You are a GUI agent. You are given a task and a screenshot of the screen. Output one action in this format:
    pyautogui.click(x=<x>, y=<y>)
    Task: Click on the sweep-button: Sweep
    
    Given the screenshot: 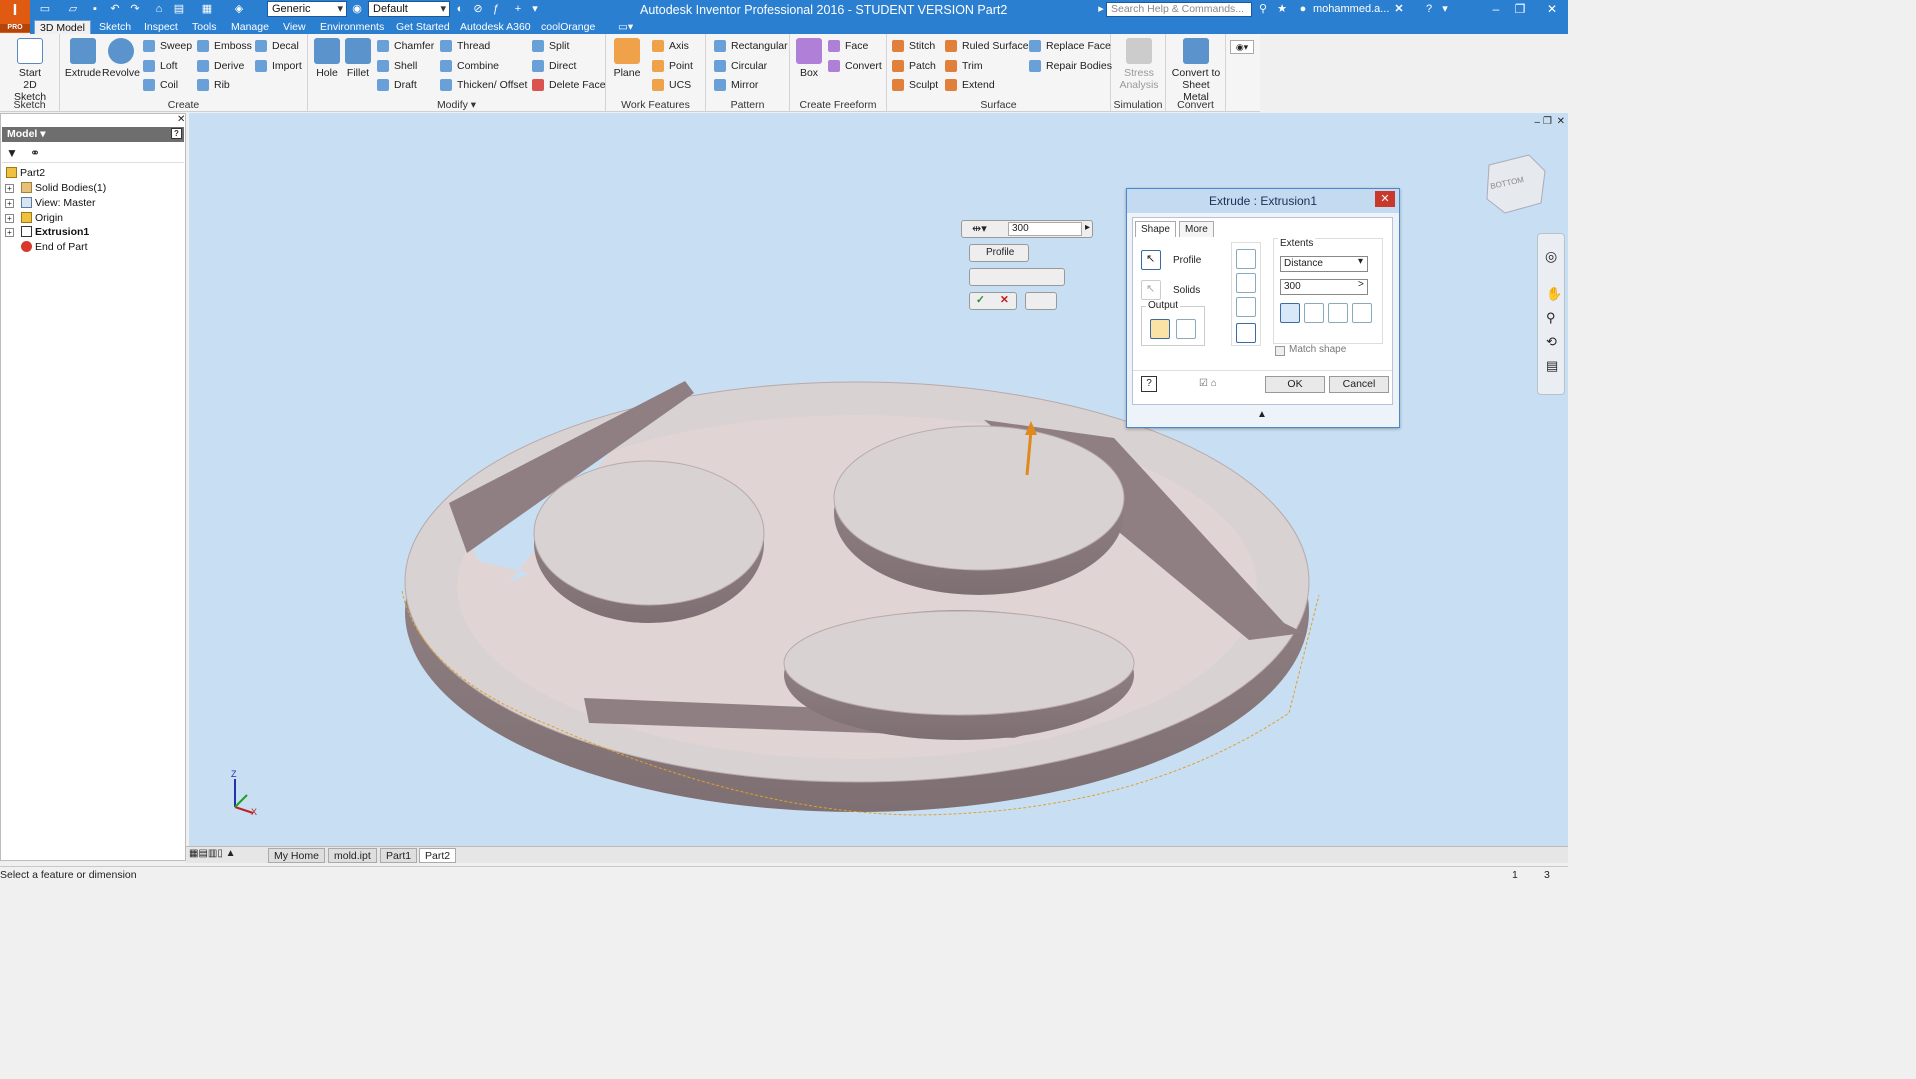 What is the action you would take?
    pyautogui.click(x=167, y=46)
    